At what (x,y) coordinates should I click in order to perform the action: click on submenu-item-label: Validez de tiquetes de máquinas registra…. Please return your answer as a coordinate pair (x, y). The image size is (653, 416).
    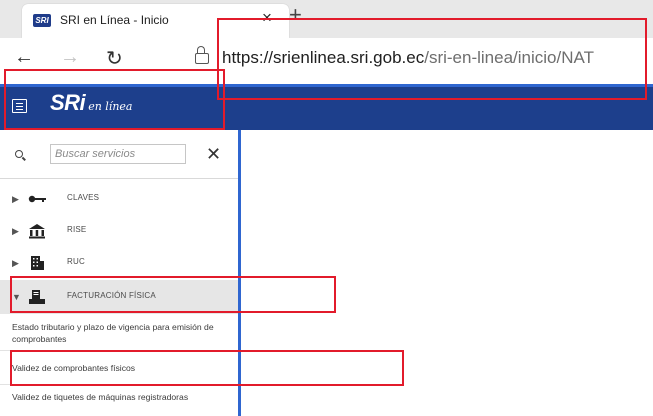
    Looking at the image, I should click on (100, 397).